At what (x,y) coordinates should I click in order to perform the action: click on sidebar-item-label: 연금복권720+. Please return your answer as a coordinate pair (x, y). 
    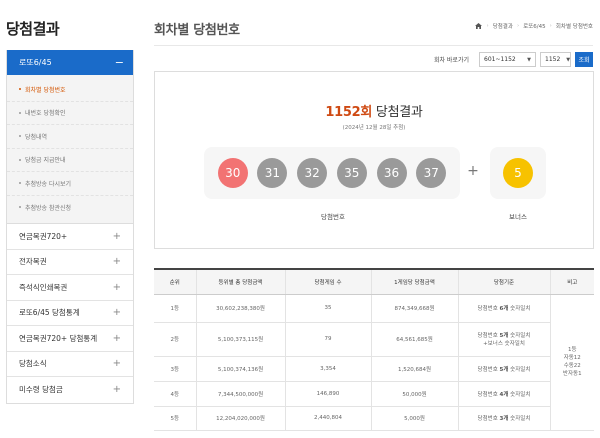
    Looking at the image, I should click on (43, 236).